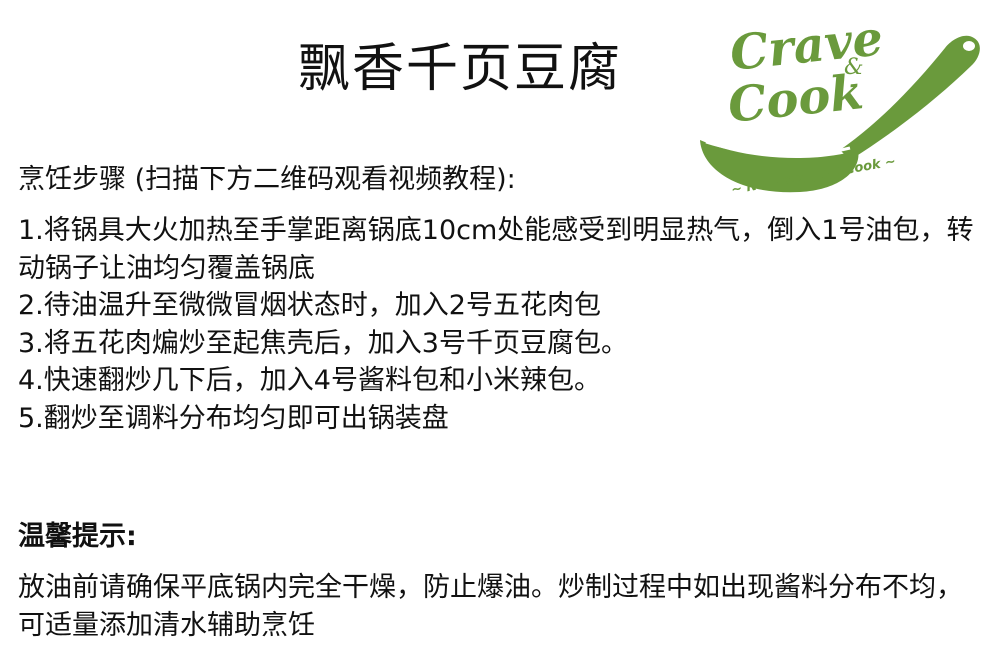 This screenshot has width=1000, height=653. What do you see at coordinates (459, 69) in the screenshot?
I see `recipe-title: 飘香千页豆腐` at bounding box center [459, 69].